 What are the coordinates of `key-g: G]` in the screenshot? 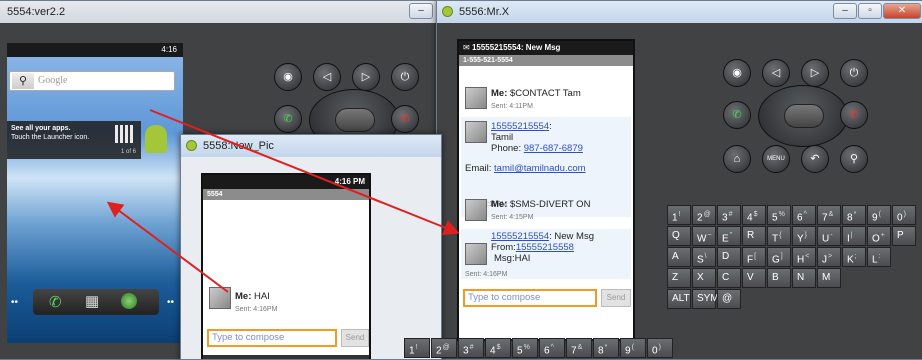 It's located at (779, 257).